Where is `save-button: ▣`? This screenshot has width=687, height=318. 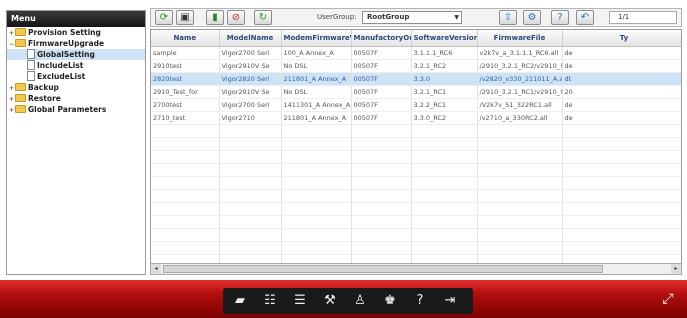
save-button: ▣ is located at coordinates (185, 17).